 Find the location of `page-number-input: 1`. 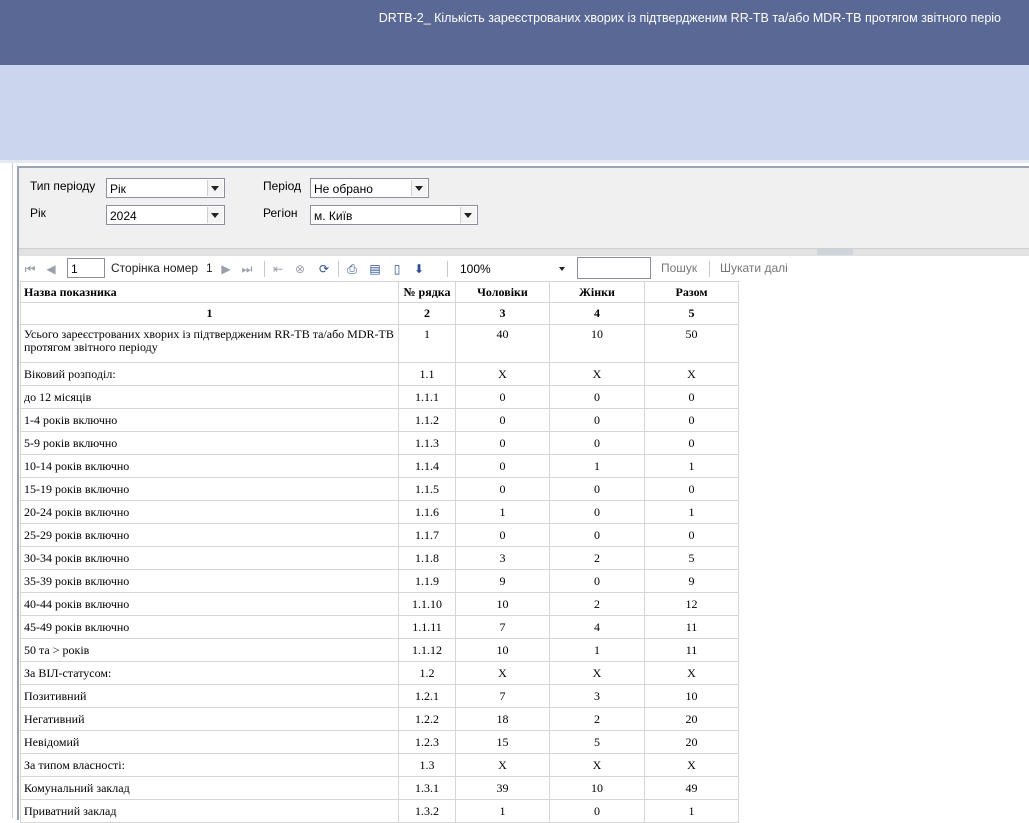

page-number-input: 1 is located at coordinates (86, 268).